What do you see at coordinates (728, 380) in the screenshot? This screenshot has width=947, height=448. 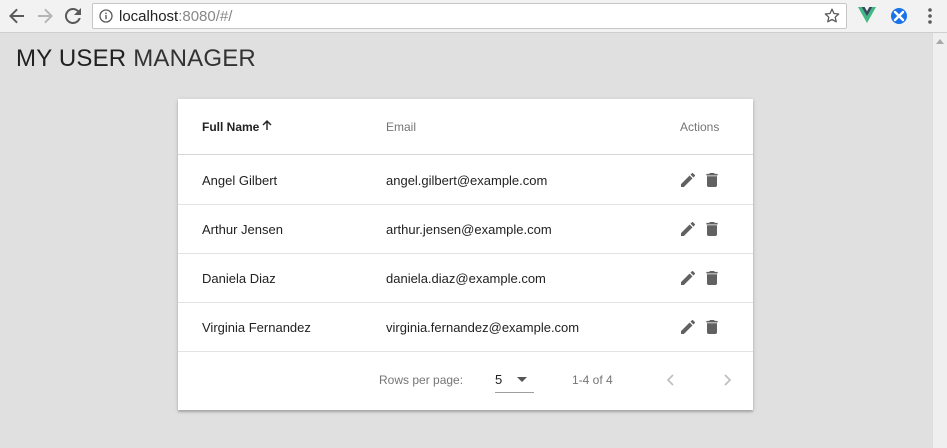 I see `next-page-icon` at bounding box center [728, 380].